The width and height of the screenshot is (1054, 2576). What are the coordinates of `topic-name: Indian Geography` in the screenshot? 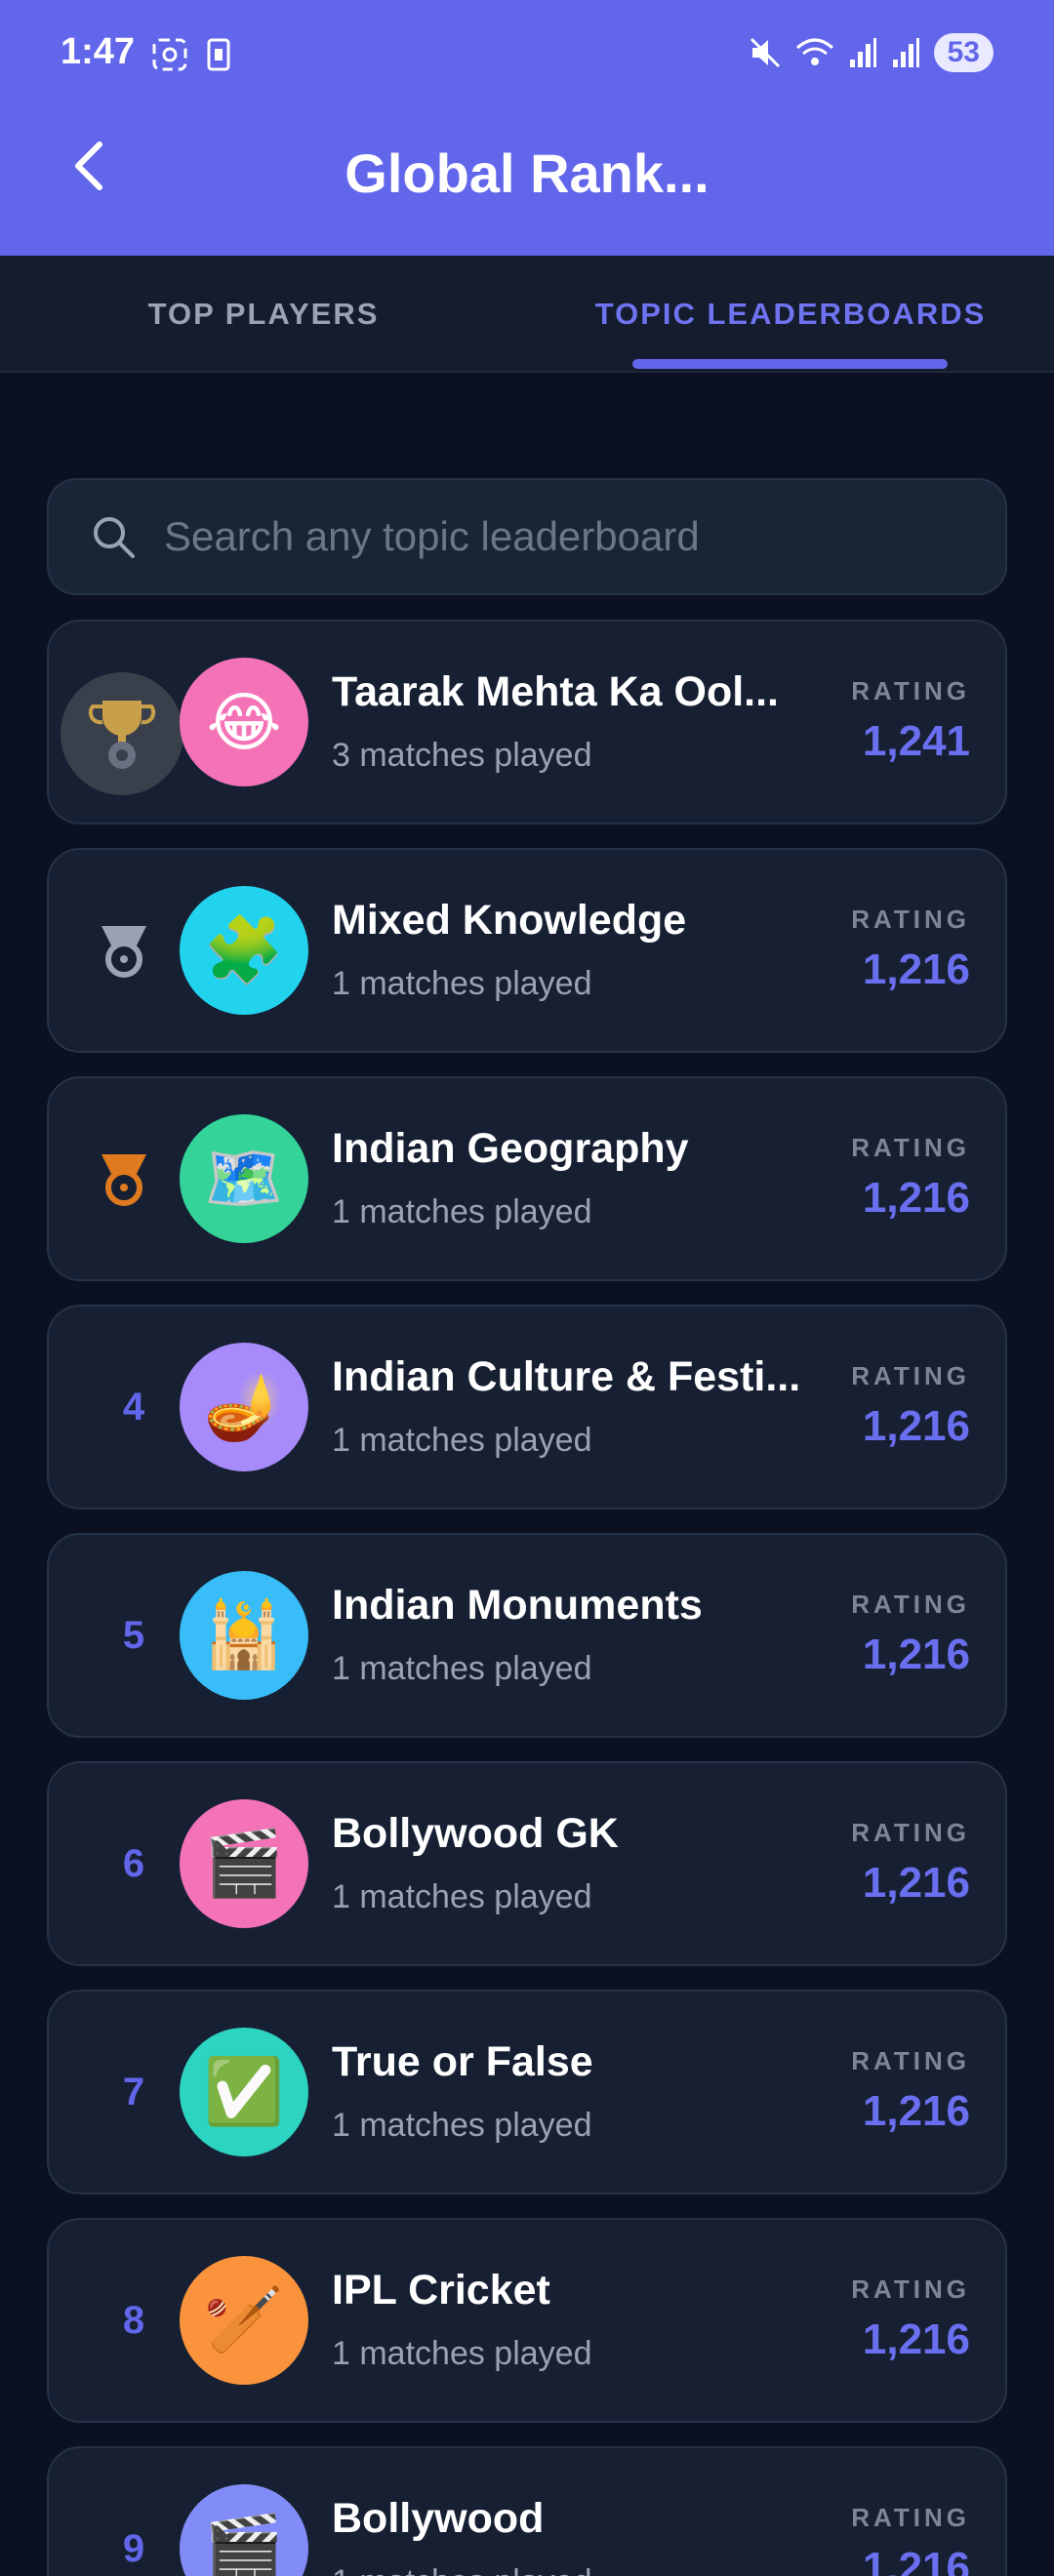 It's located at (511, 1148).